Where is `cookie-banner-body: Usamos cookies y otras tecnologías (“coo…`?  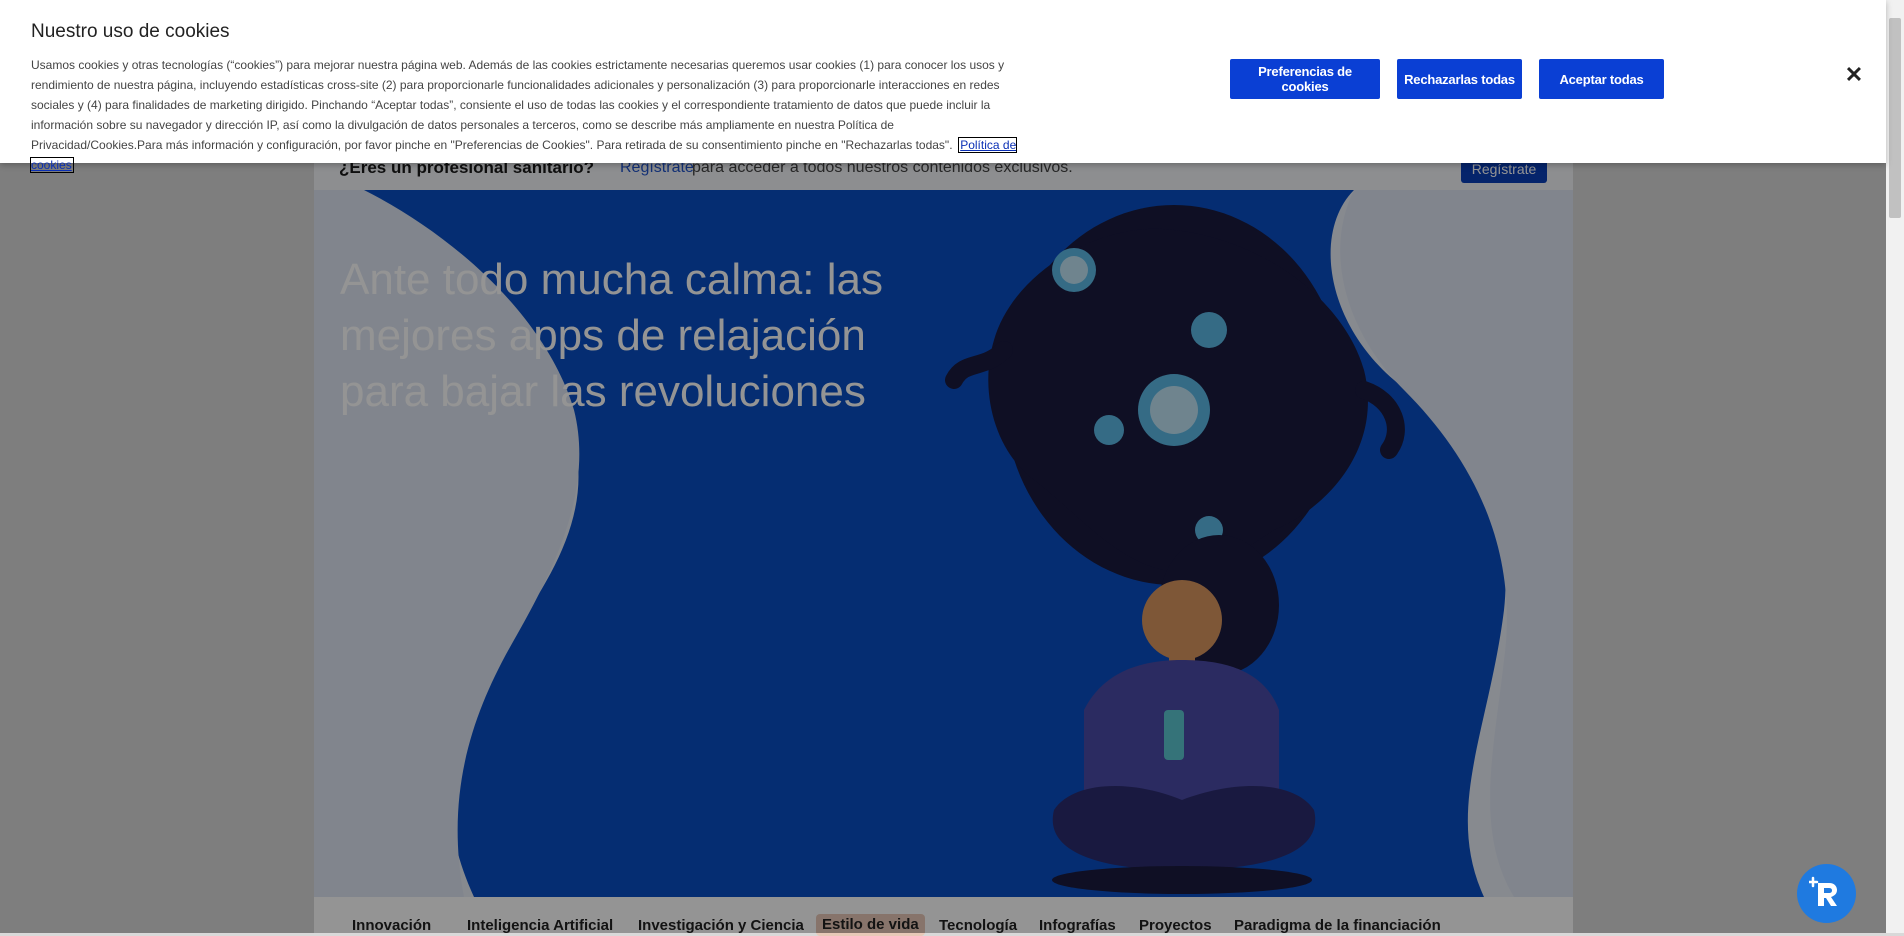
cookie-banner-body: Usamos cookies y otras tecnologías (“coo… is located at coordinates (518, 105).